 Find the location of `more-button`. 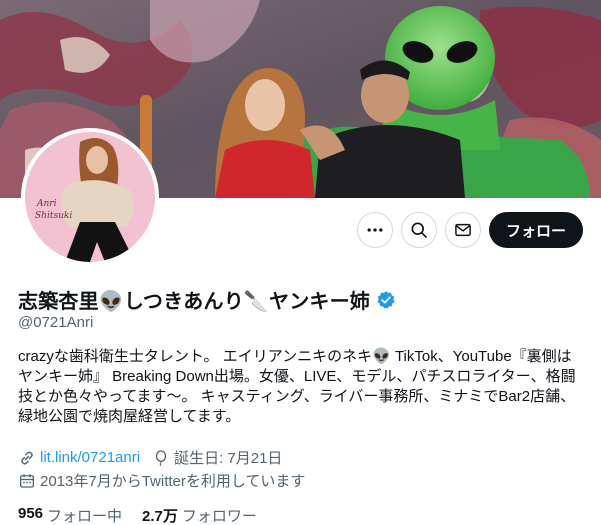

more-button is located at coordinates (375, 230).